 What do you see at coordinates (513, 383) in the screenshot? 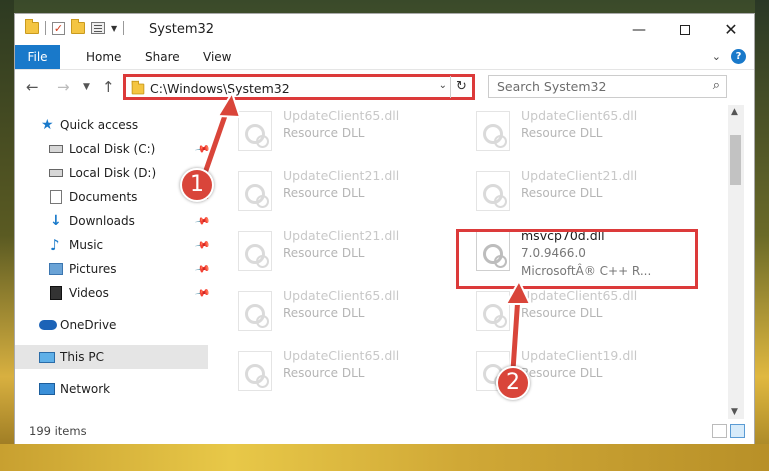
I see `step-callout-2: 2` at bounding box center [513, 383].